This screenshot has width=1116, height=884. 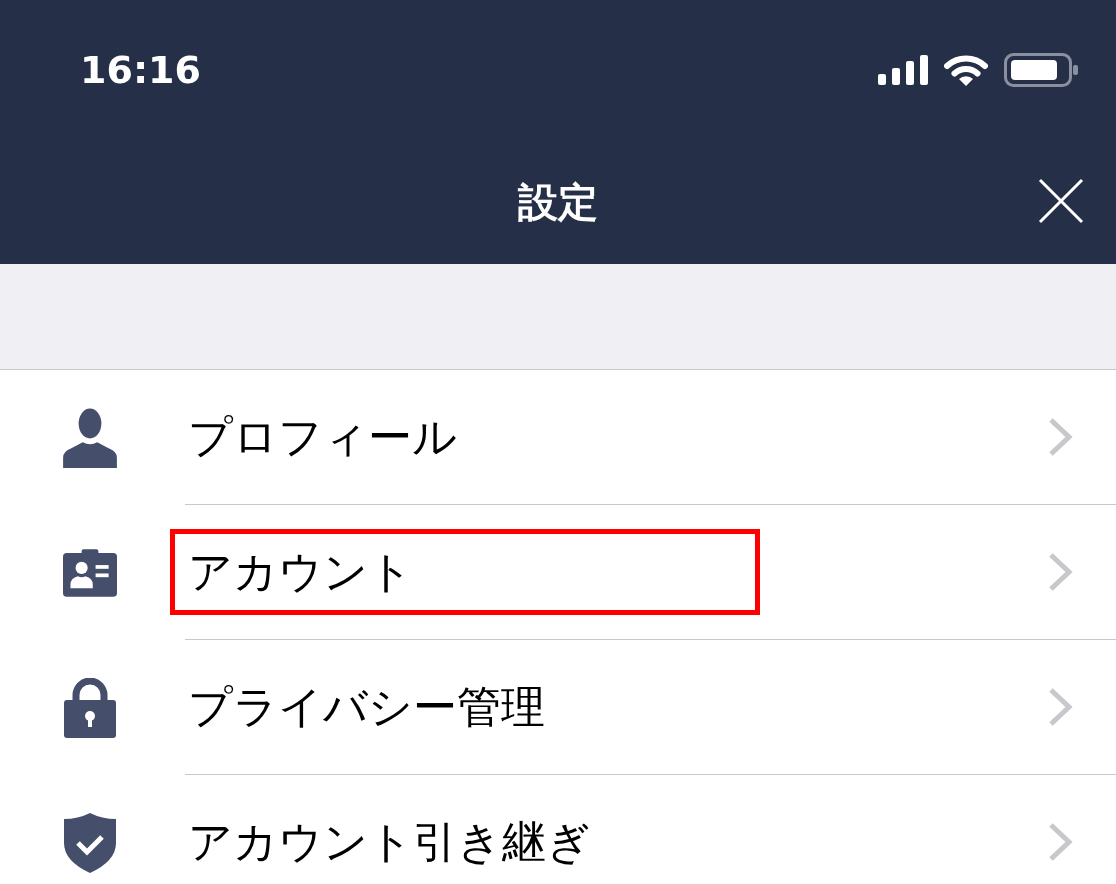 What do you see at coordinates (966, 70) in the screenshot?
I see `wifi-icon` at bounding box center [966, 70].